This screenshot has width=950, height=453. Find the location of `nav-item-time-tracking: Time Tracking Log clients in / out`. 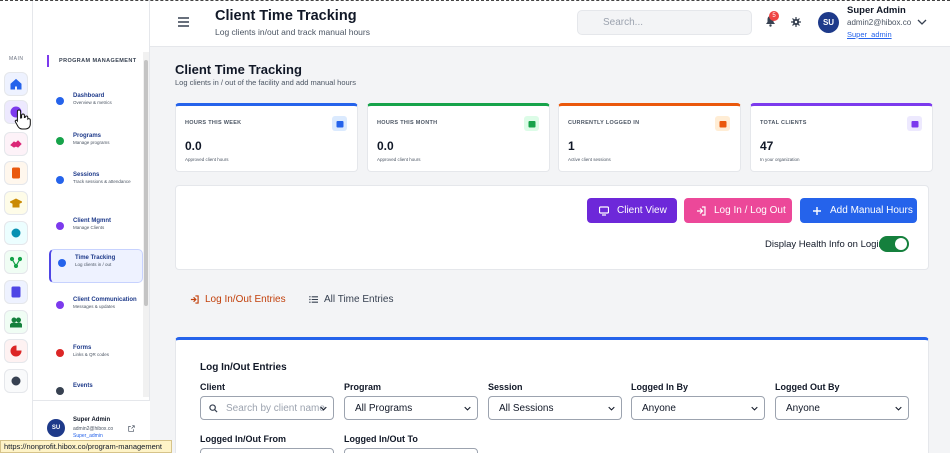

nav-item-time-tracking: Time Tracking Log clients in / out is located at coordinates (96, 266).